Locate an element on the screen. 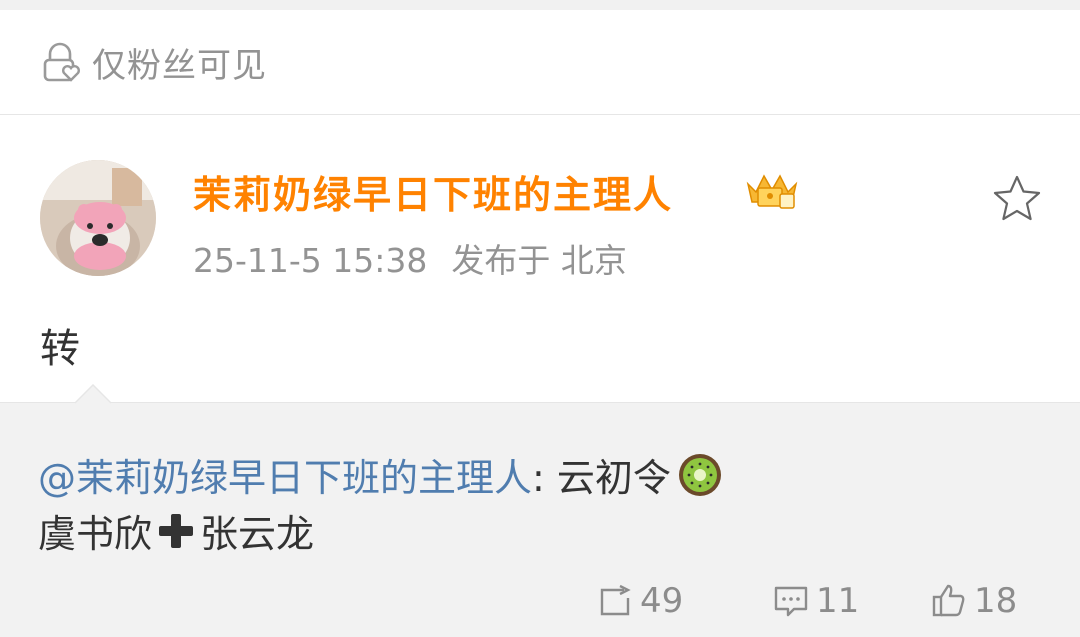  like-count: 18 is located at coordinates (996, 601).